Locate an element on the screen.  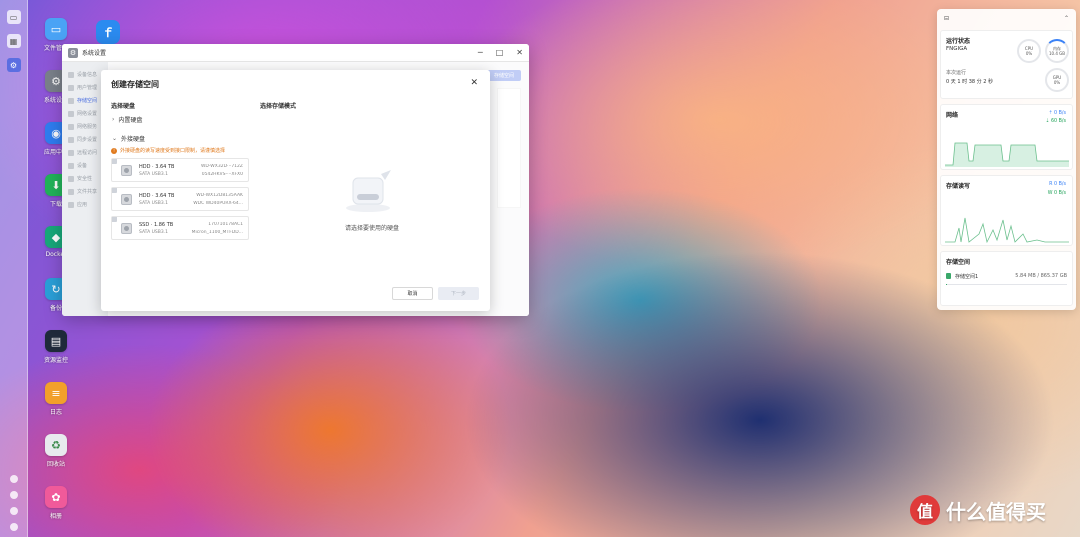
network-title: 网络 is located at coordinates (952, 115).